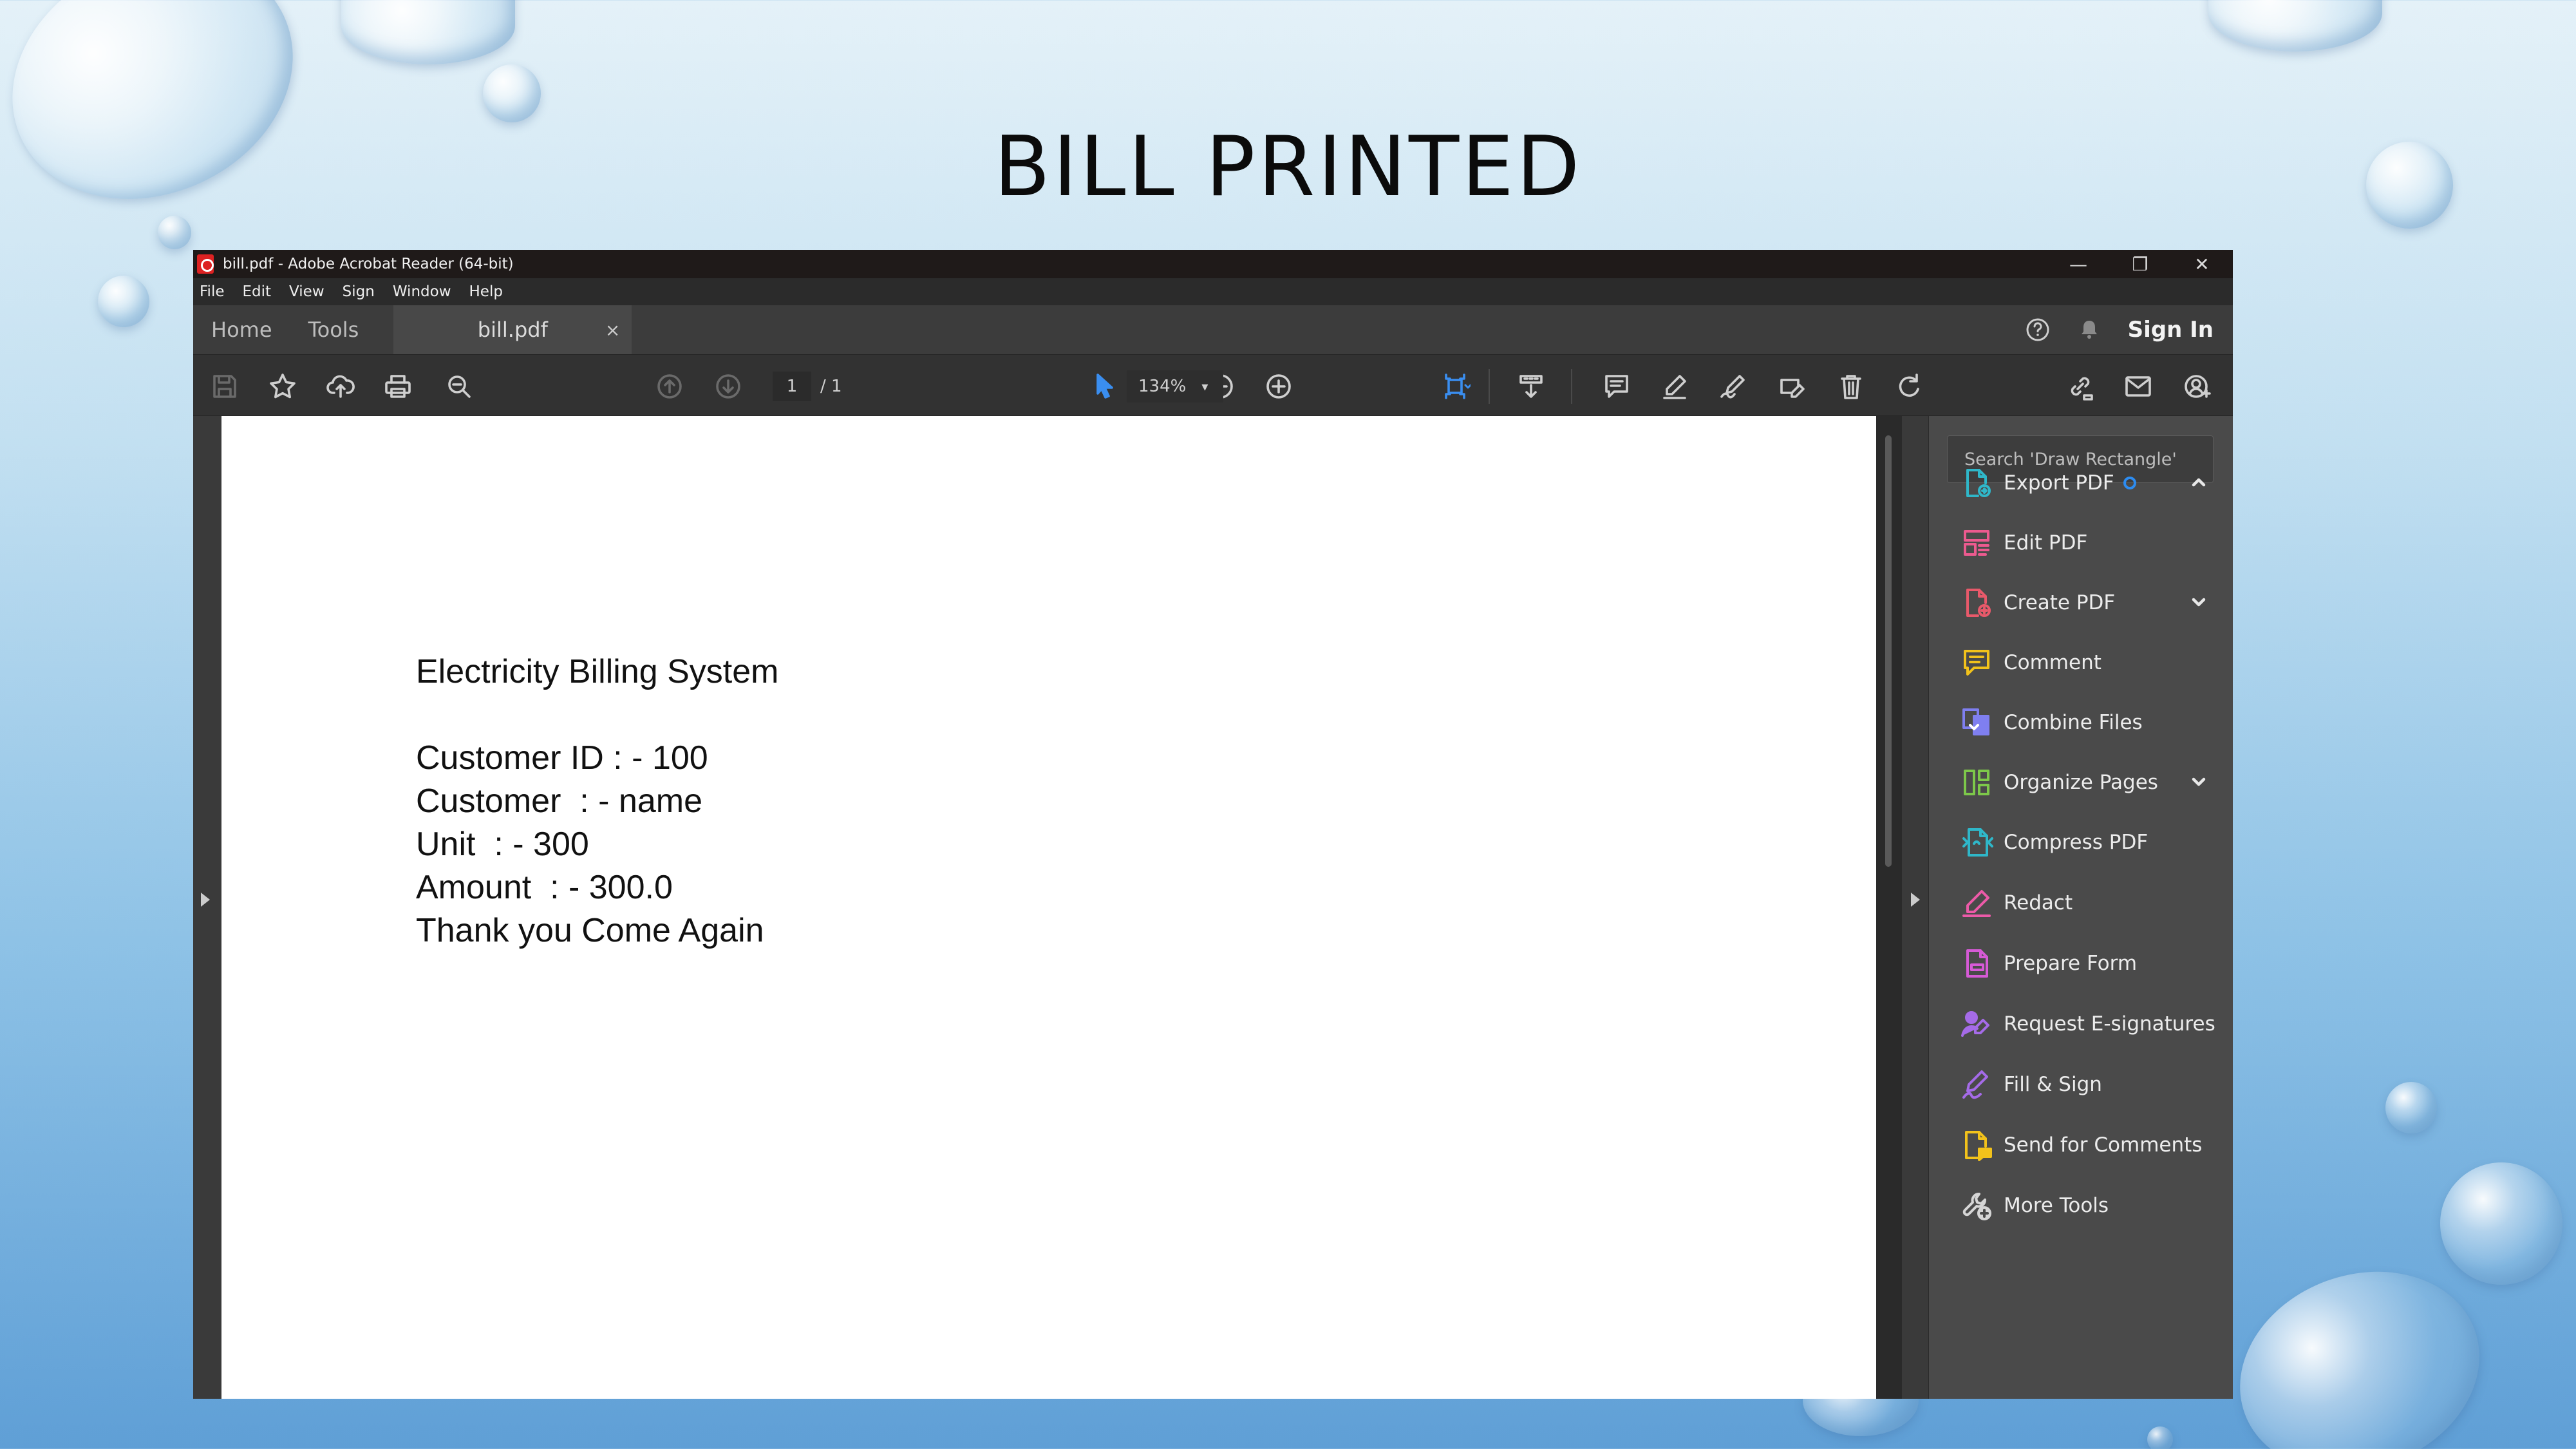 The width and height of the screenshot is (2576, 1449). I want to click on status-dot, so click(2129, 483).